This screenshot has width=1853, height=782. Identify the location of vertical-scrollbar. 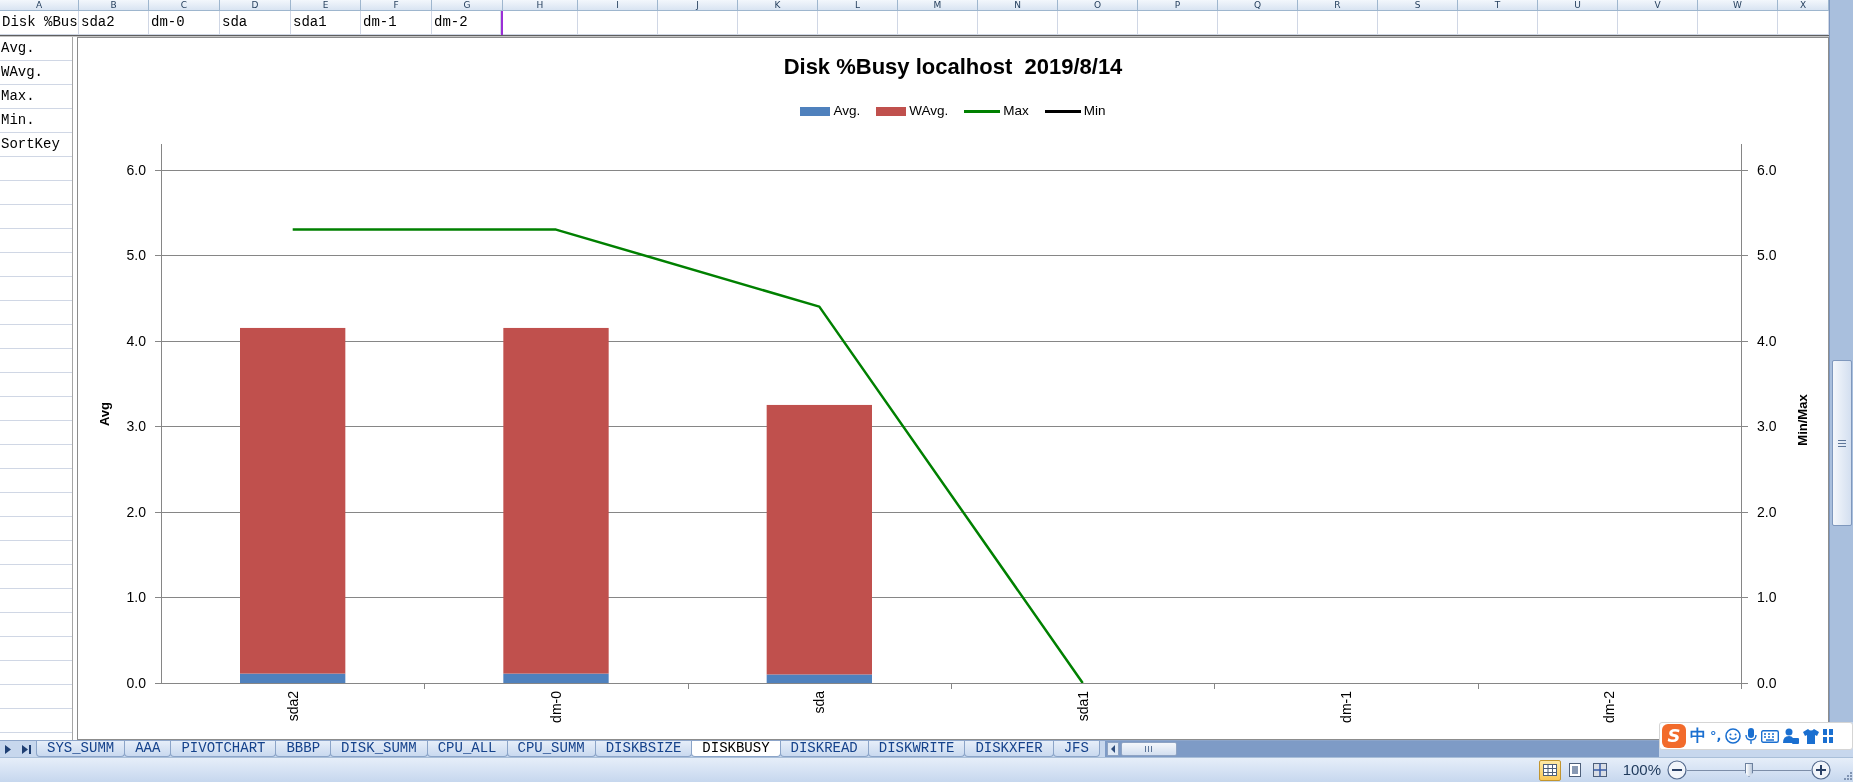
(1841, 361).